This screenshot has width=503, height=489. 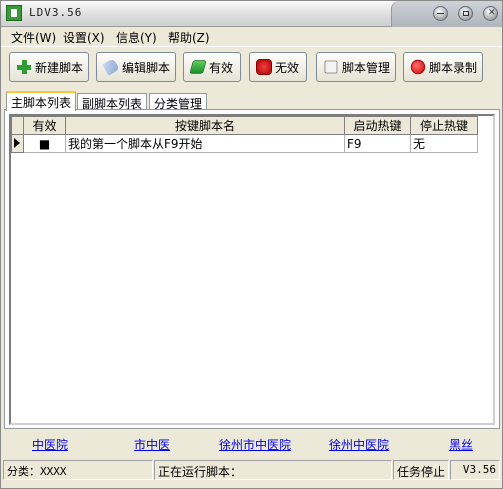 I want to click on app-icon, so click(x=14, y=13).